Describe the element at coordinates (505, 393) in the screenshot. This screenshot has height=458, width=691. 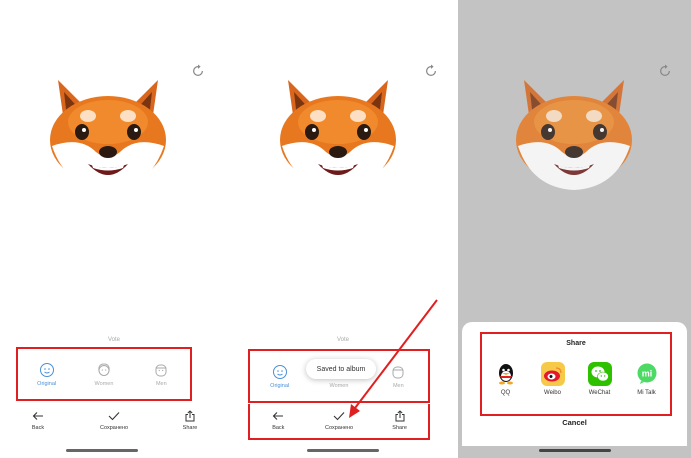
I see `app-label: QQ` at that location.